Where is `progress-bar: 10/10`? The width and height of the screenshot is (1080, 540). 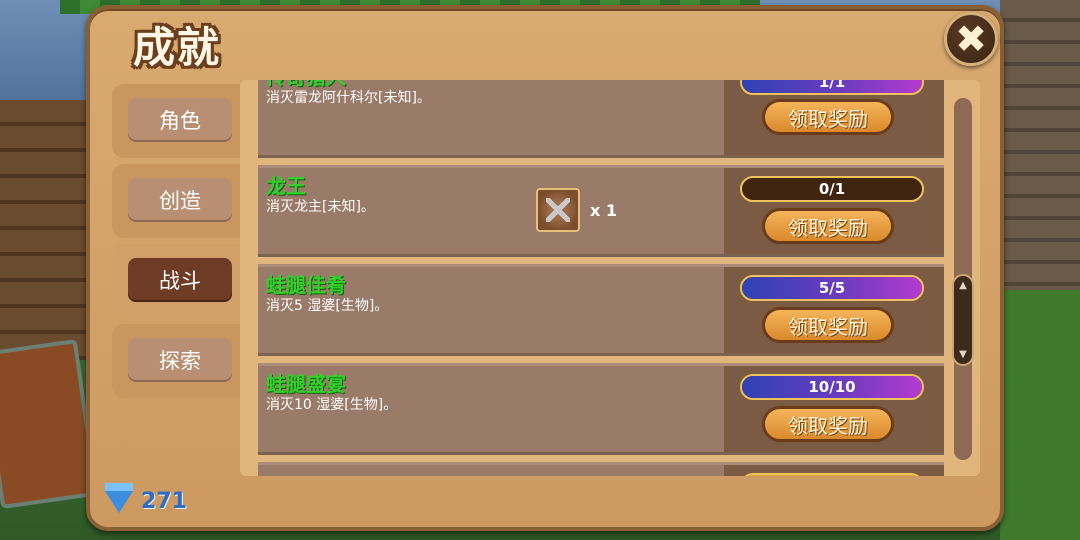
progress-bar: 10/10 is located at coordinates (832, 387).